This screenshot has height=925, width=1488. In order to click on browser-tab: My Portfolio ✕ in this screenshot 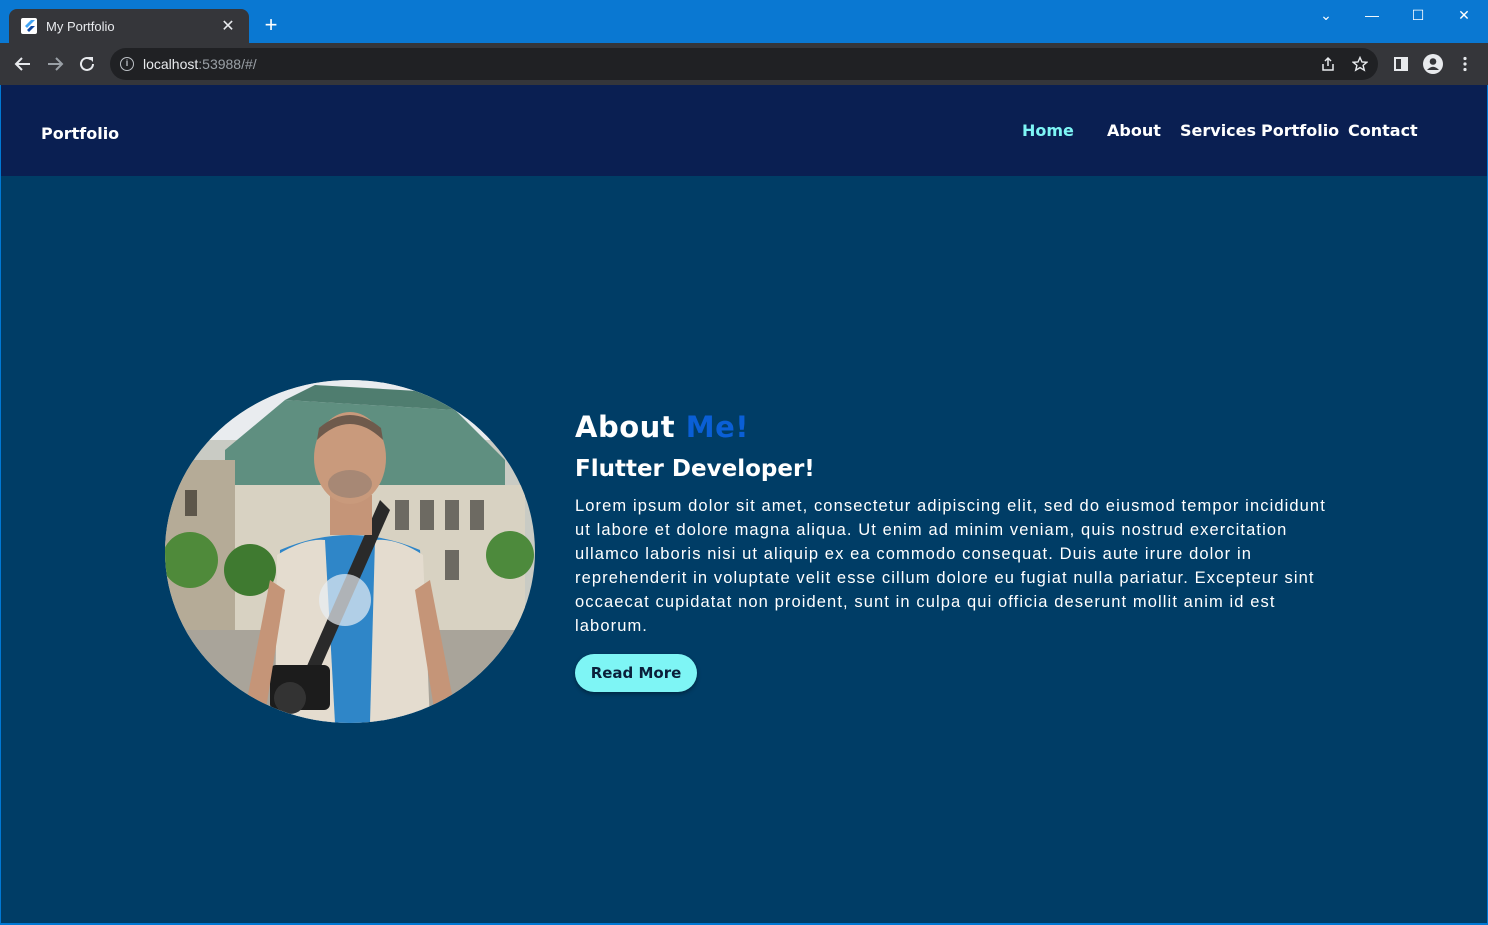, I will do `click(129, 26)`.